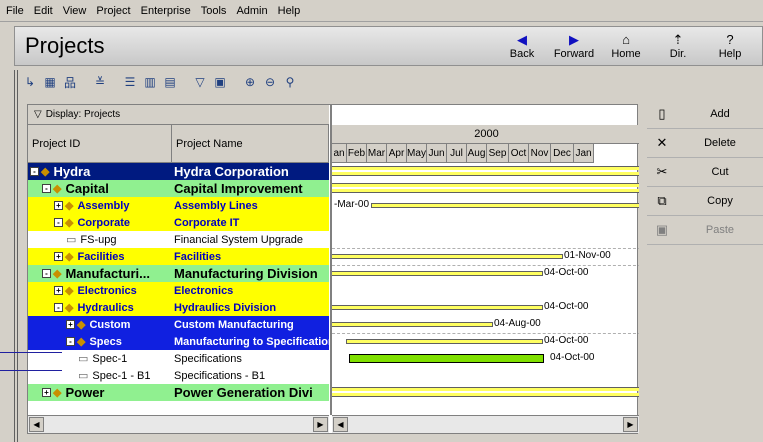 The width and height of the screenshot is (763, 442). What do you see at coordinates (662, 113) in the screenshot?
I see `add-icon: ▯` at bounding box center [662, 113].